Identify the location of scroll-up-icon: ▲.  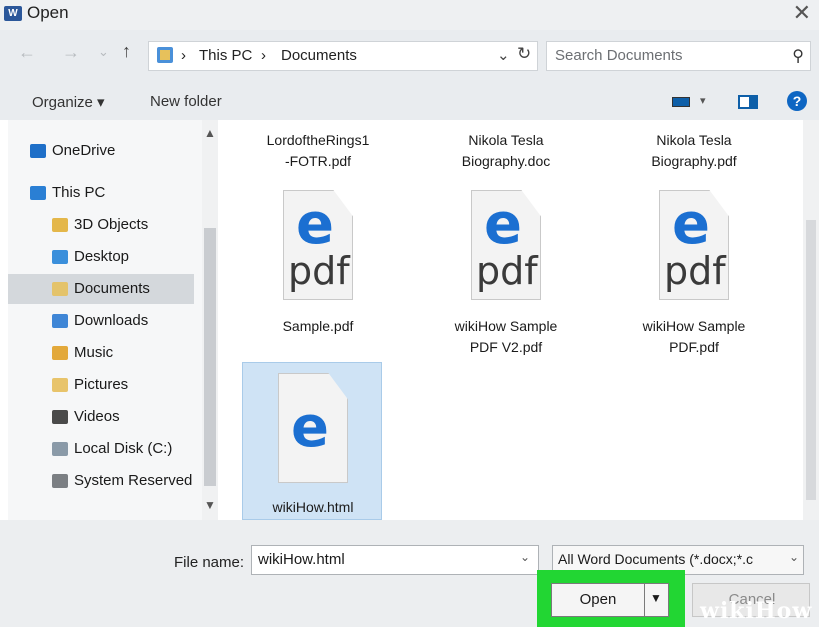
(210, 133).